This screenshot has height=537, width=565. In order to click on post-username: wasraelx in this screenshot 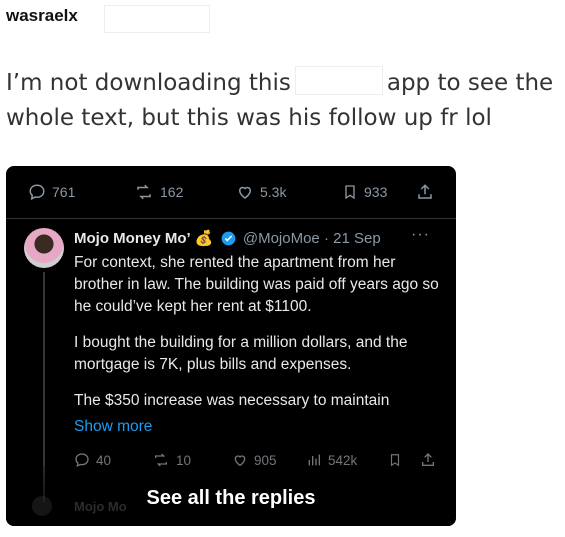, I will do `click(42, 16)`.